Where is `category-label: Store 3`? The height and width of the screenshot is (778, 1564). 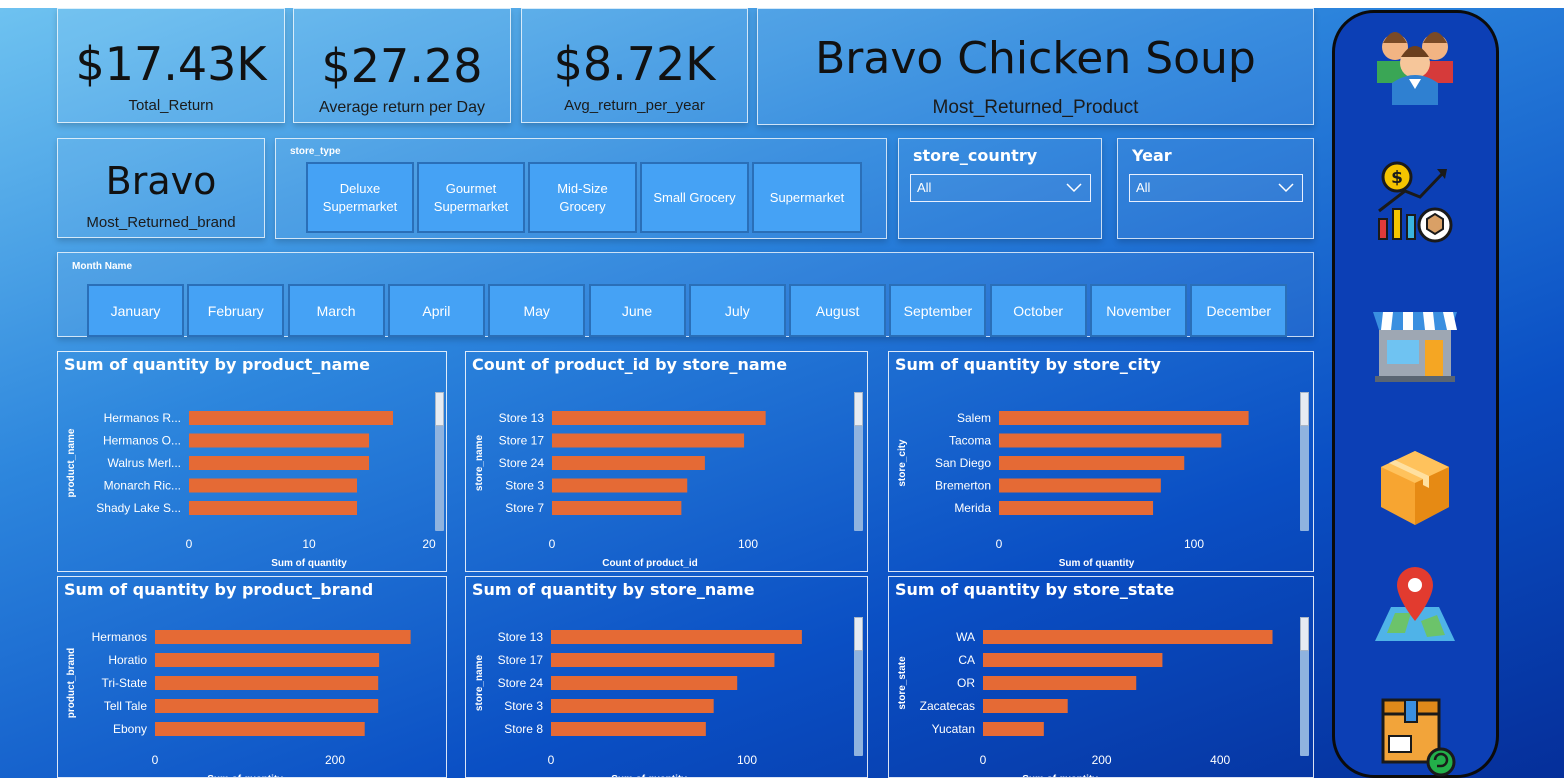 category-label: Store 3 is located at coordinates (523, 706).